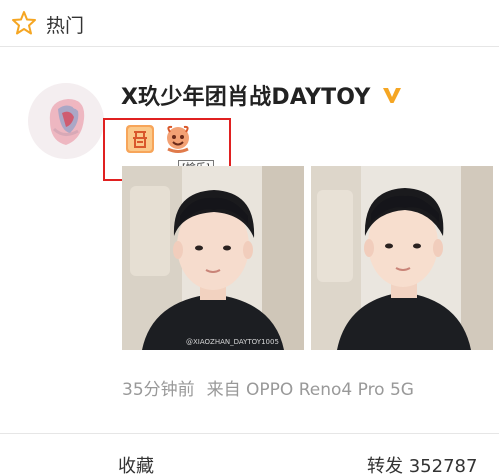 The image size is (499, 475). I want to click on zan-badge-icon, so click(140, 139).